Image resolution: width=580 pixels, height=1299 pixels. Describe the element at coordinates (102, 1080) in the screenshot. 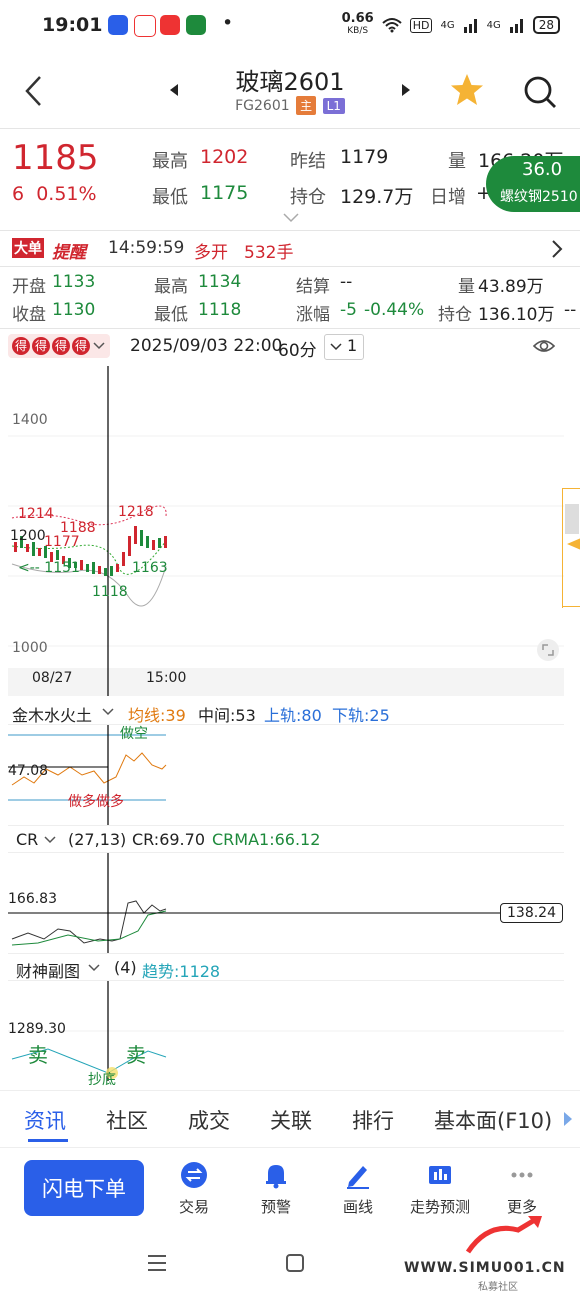

I see `buy-low-signal: 抄底` at that location.